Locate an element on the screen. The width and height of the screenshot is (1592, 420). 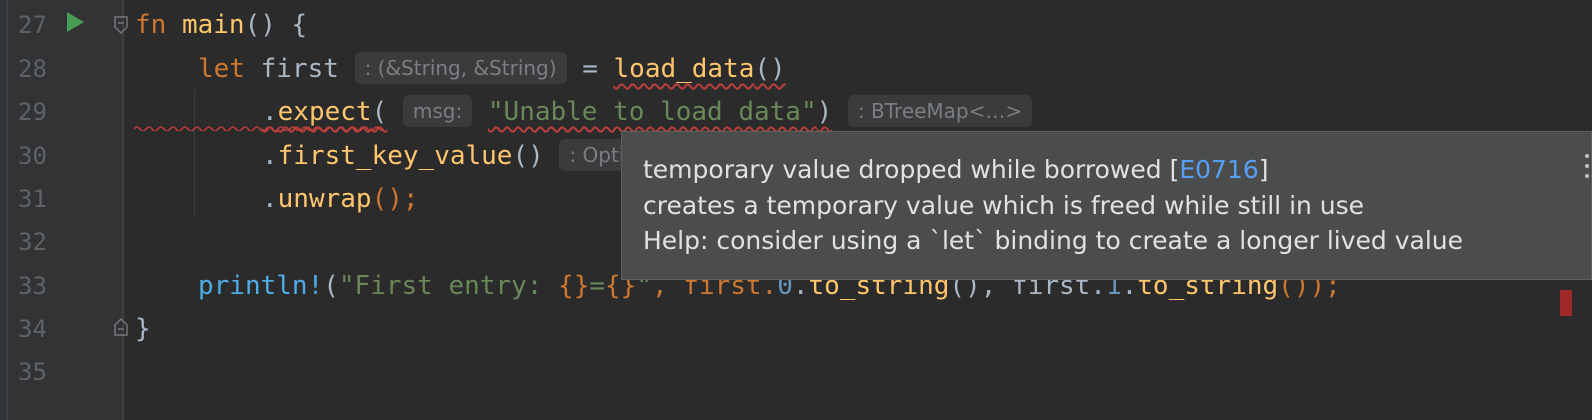
line-number: 33 is located at coordinates (32, 286).